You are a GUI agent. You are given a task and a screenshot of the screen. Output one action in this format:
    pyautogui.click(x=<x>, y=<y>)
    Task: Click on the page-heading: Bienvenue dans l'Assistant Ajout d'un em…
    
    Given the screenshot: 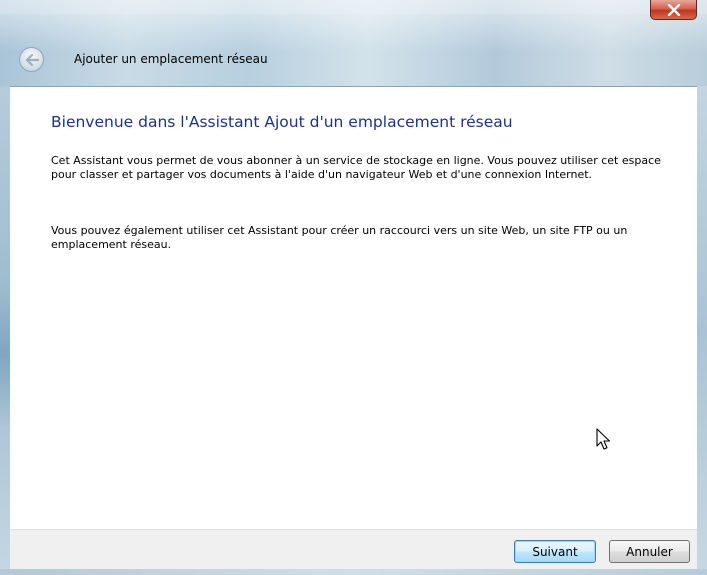 What is the action you would take?
    pyautogui.click(x=282, y=122)
    